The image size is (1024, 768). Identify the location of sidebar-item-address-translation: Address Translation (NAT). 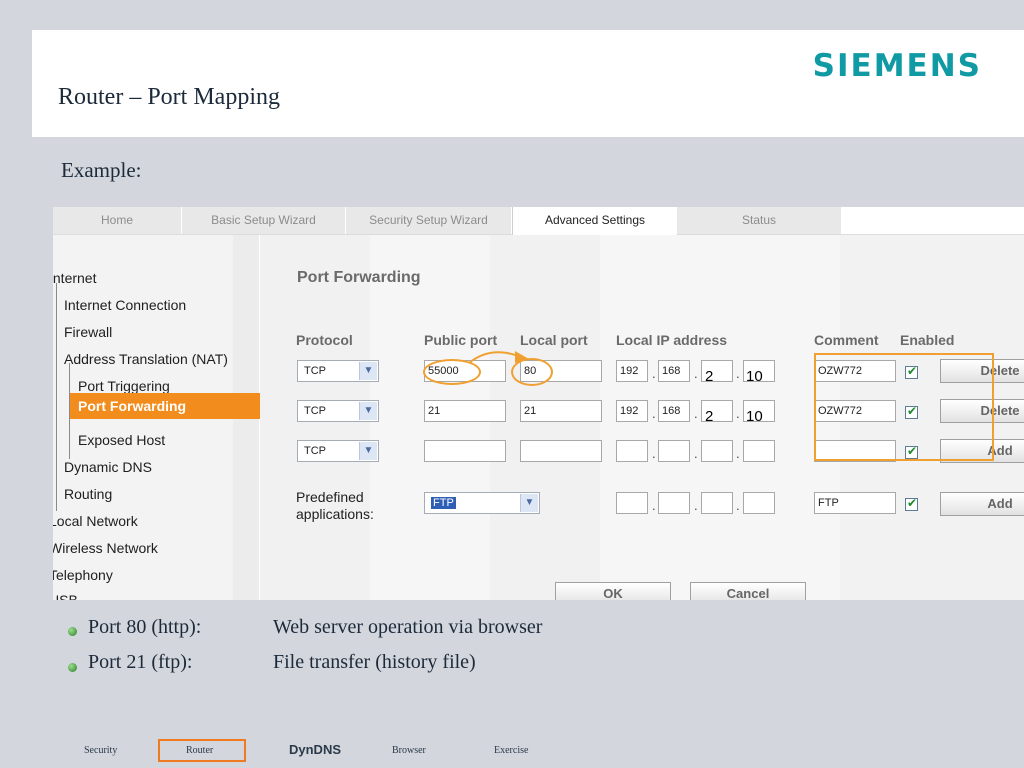
(146, 359).